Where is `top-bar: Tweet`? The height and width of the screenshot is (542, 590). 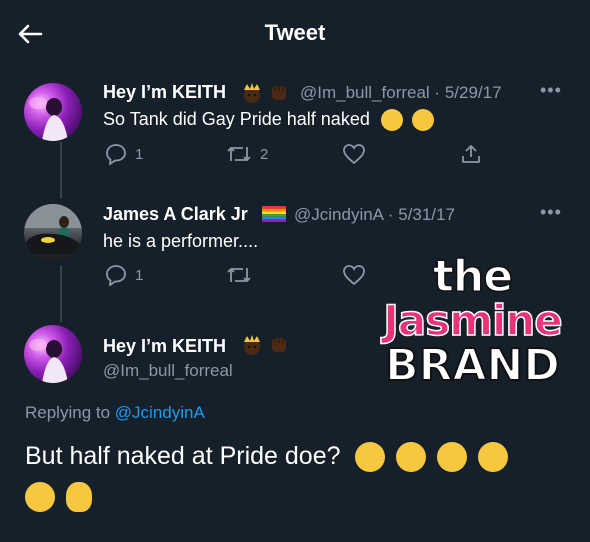 top-bar: Tweet is located at coordinates (295, 33).